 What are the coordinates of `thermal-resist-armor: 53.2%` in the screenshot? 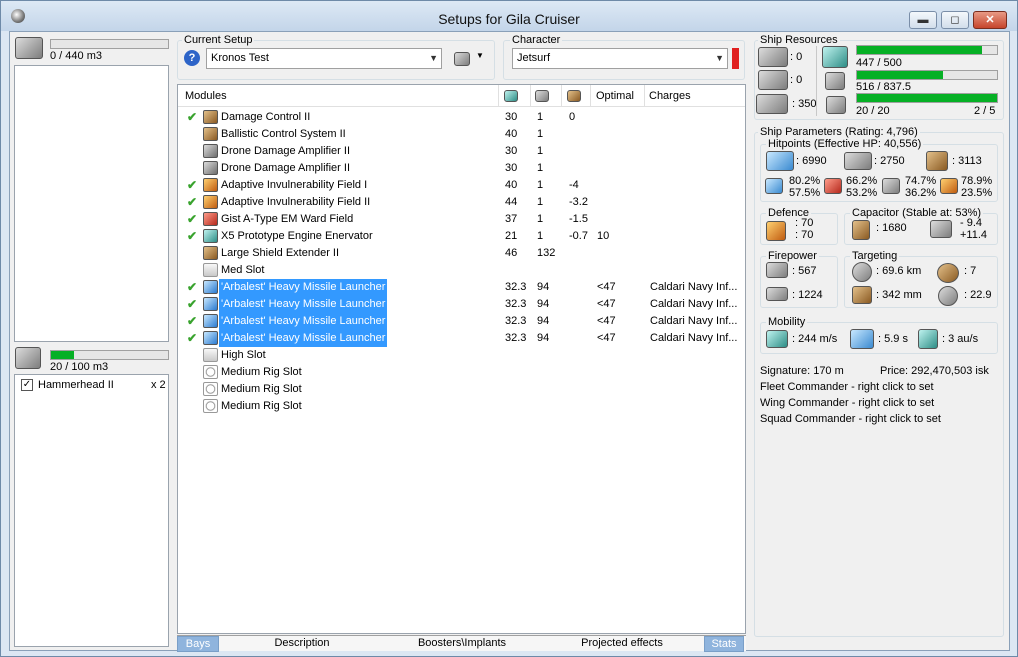 It's located at (862, 193).